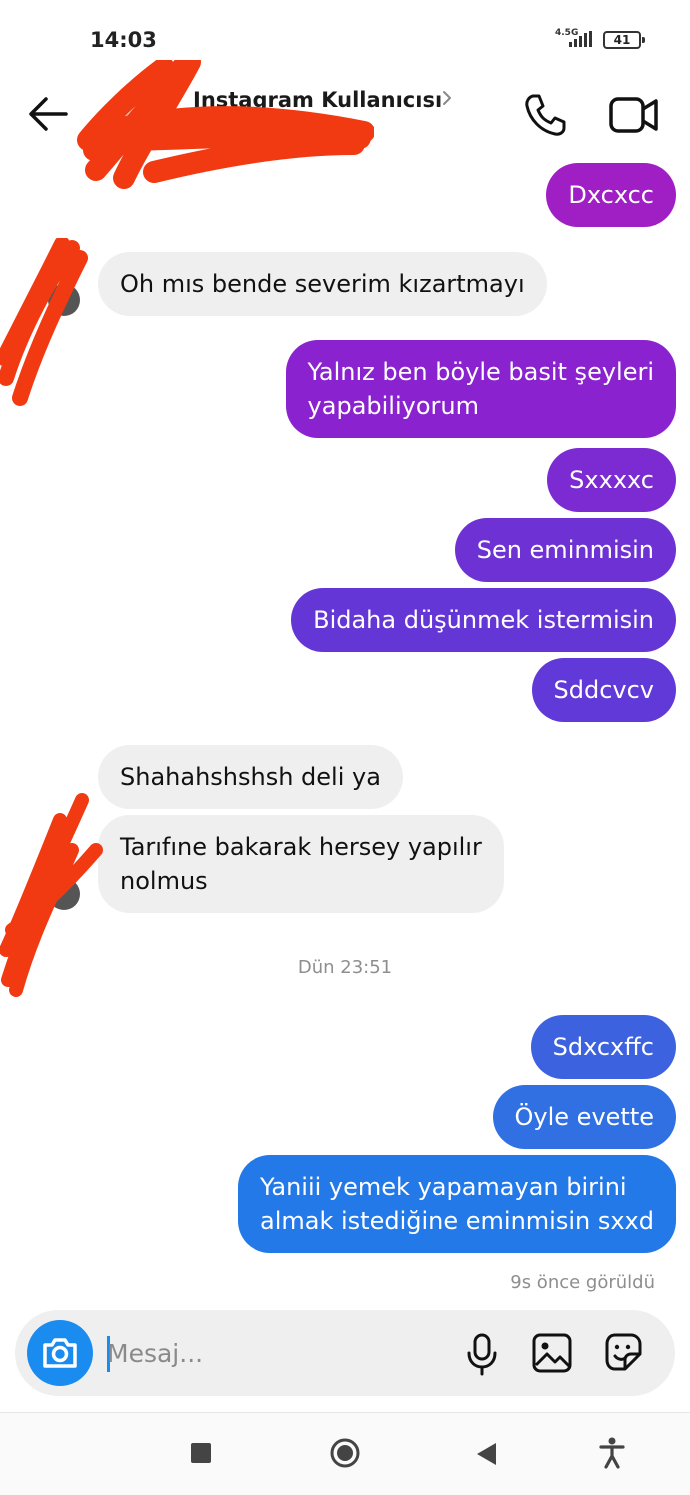  I want to click on sent-message: Dxcxcc, so click(611, 195).